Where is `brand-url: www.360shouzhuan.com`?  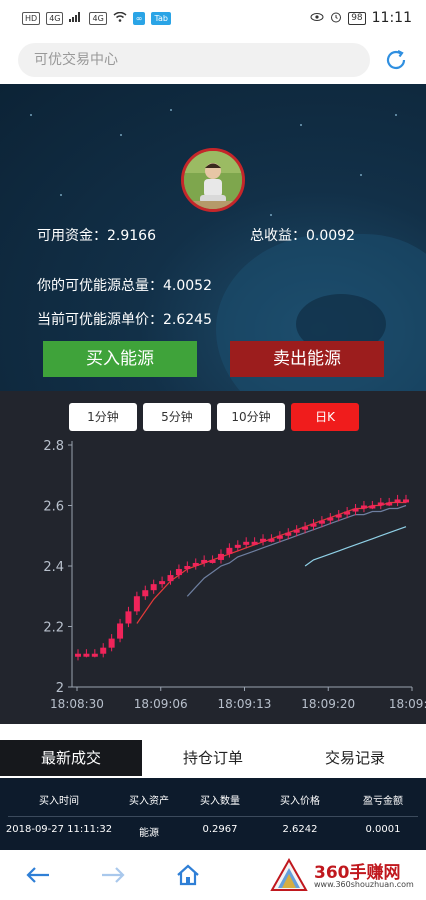
brand-url: www.360shouzhuan.com is located at coordinates (364, 884).